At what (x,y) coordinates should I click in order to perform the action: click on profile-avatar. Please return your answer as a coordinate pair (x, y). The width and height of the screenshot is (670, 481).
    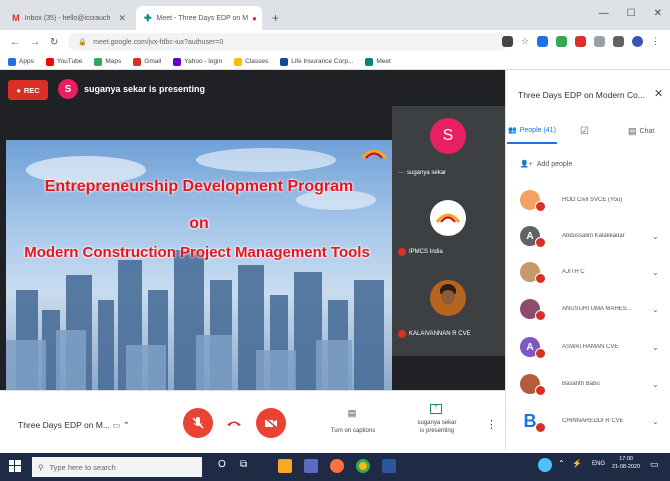
    Looking at the image, I should click on (637, 41).